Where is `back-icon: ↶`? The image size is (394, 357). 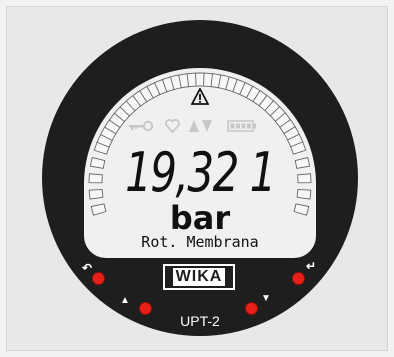 back-icon: ↶ is located at coordinates (87, 268).